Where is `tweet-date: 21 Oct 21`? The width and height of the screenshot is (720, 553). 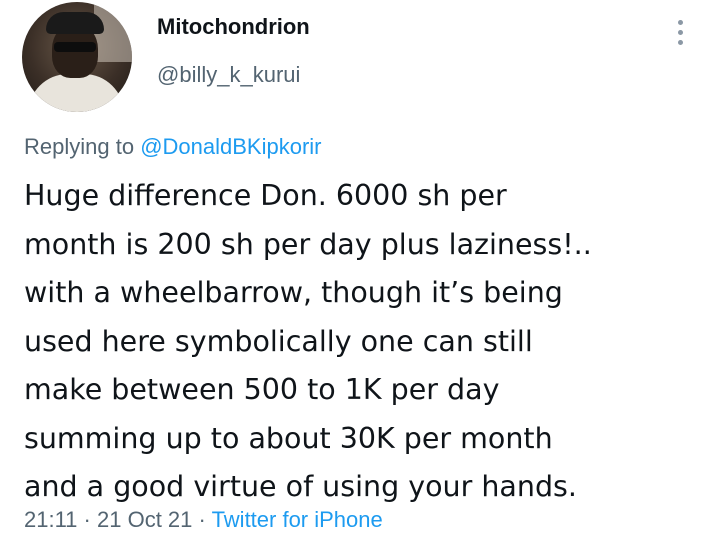 tweet-date: 21 Oct 21 is located at coordinates (144, 519).